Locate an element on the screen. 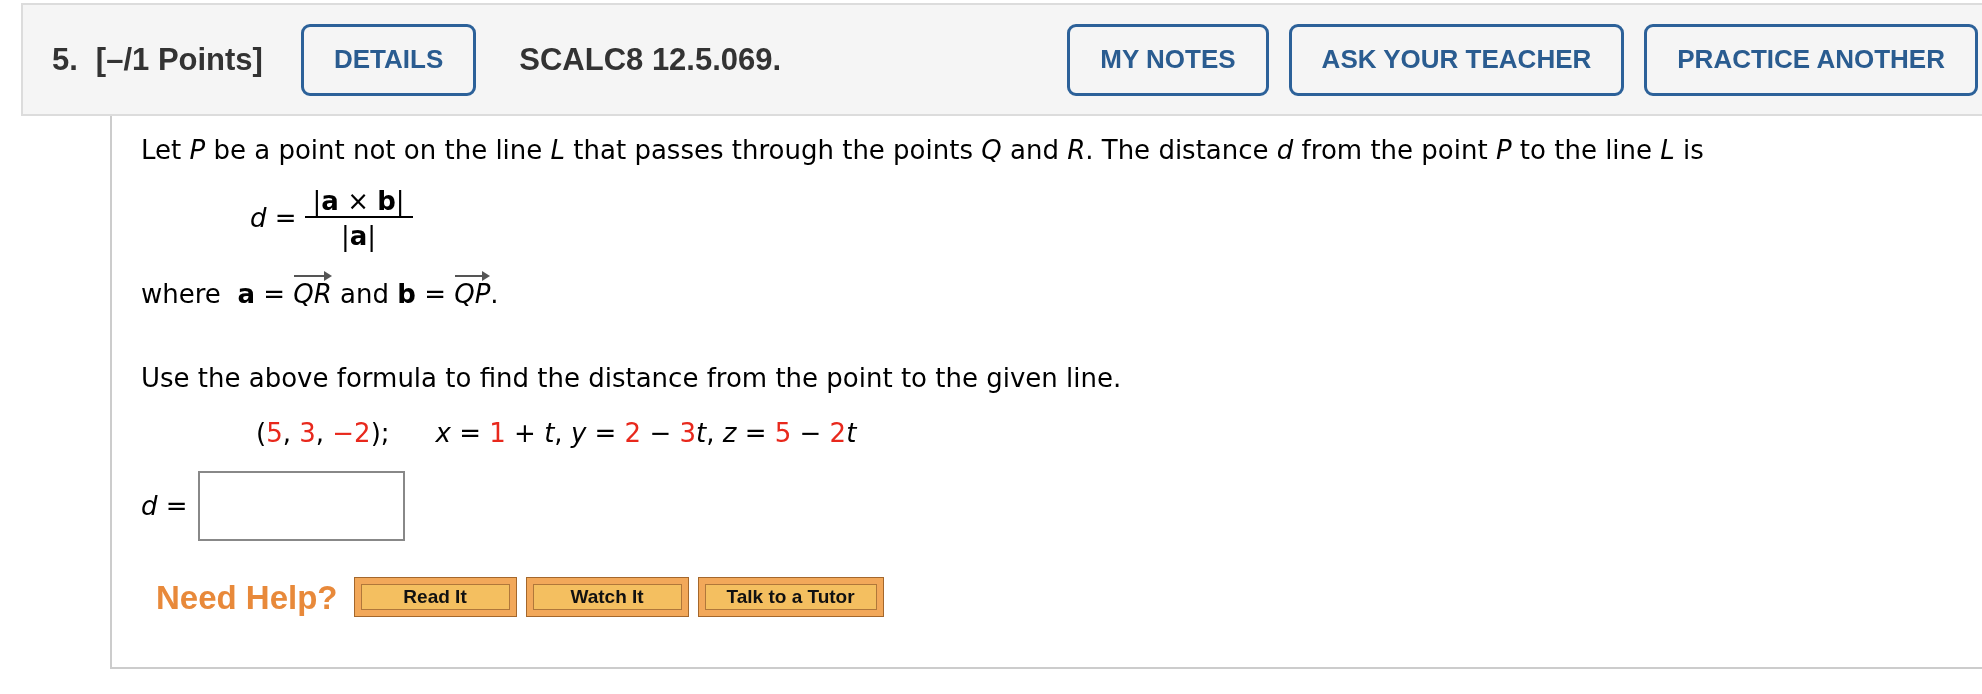  definition-text: where a = QR and b = QP. is located at coordinates (1061, 289).